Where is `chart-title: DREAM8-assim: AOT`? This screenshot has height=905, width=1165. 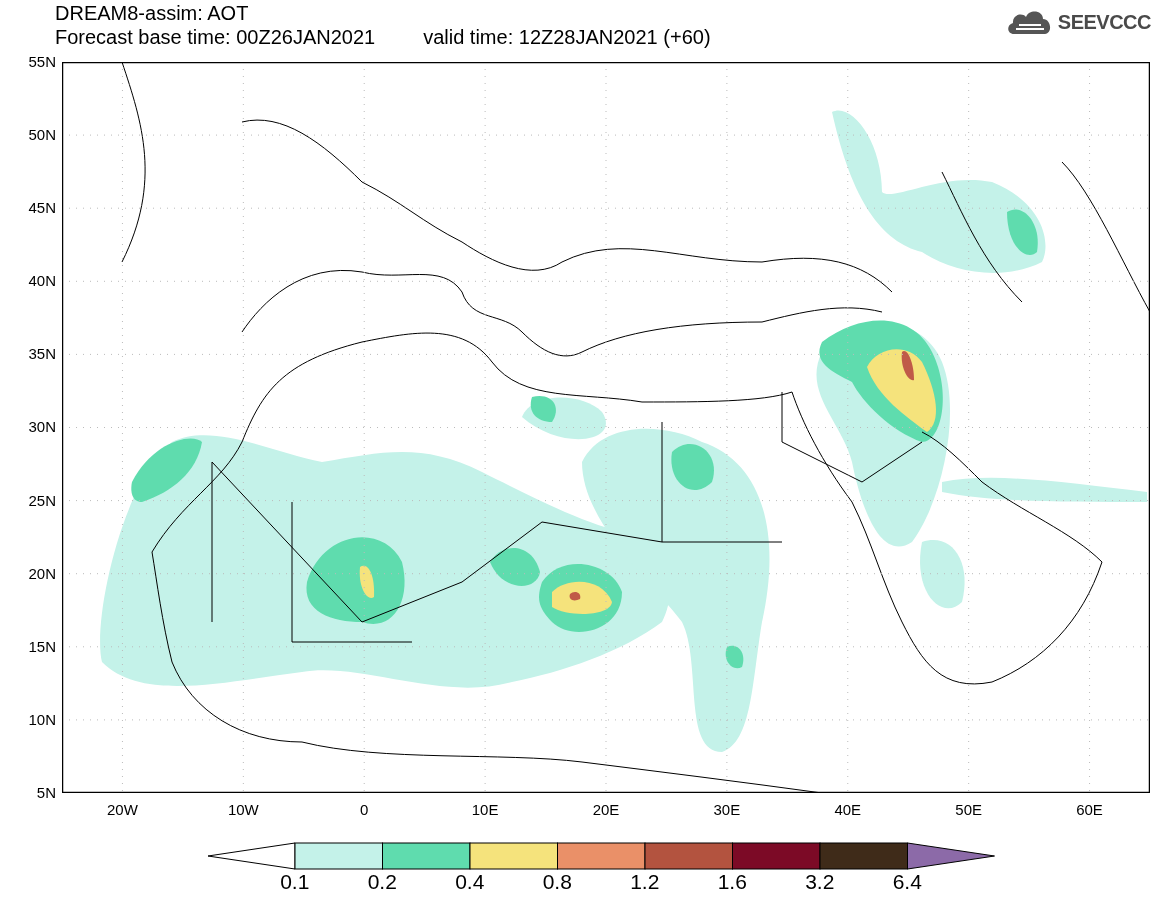 chart-title: DREAM8-assim: AOT is located at coordinates (152, 13).